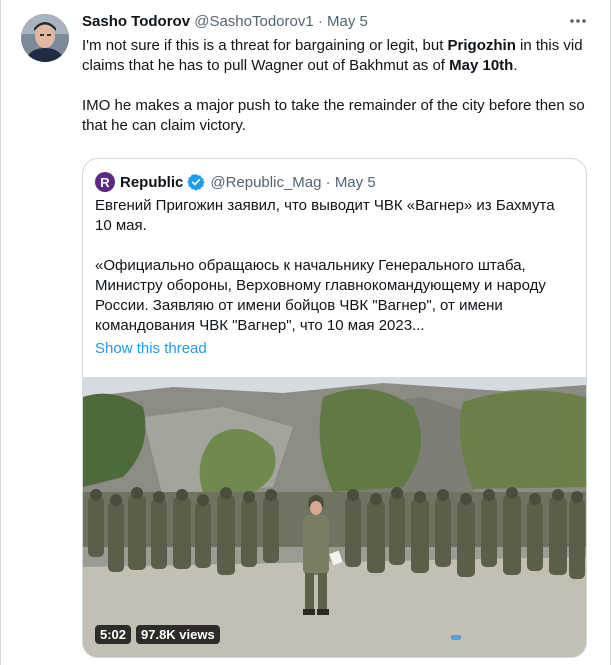 Image resolution: width=611 pixels, height=665 pixels. Describe the element at coordinates (355, 182) in the screenshot. I see `quoted-tweet-date: May 5` at that location.